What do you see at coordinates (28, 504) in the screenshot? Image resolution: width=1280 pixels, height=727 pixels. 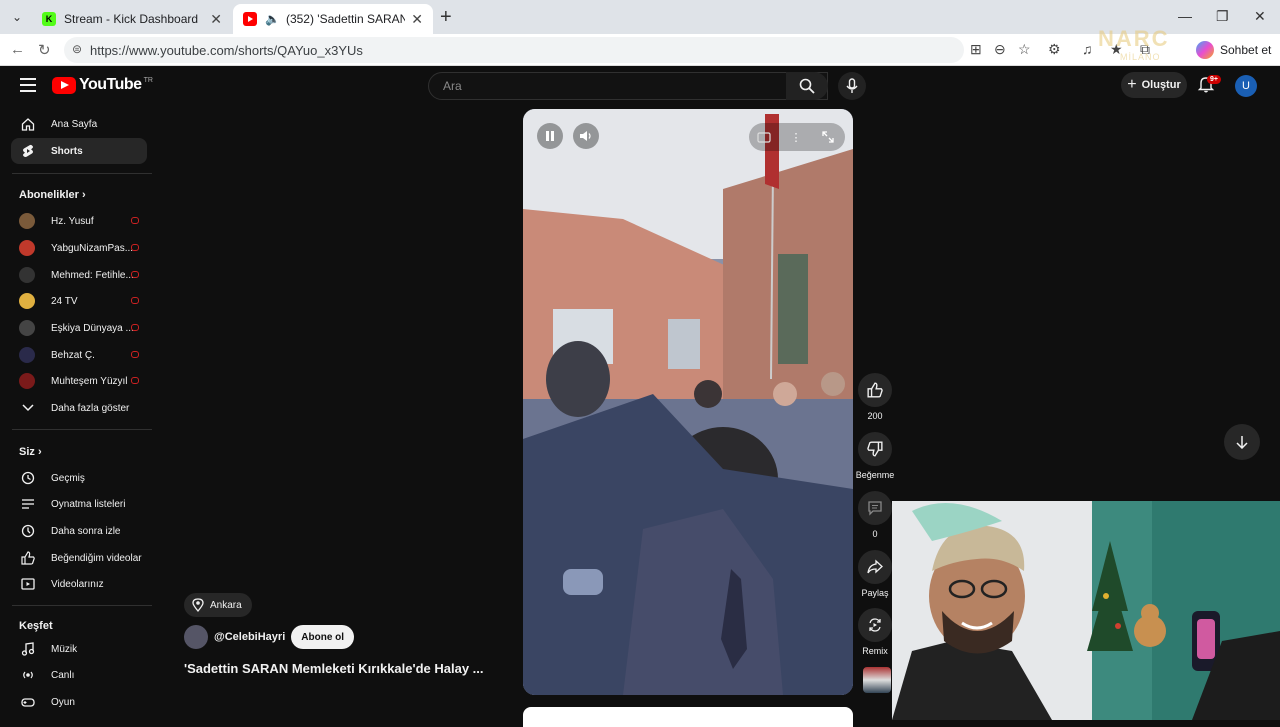 I see `playlist-icon` at bounding box center [28, 504].